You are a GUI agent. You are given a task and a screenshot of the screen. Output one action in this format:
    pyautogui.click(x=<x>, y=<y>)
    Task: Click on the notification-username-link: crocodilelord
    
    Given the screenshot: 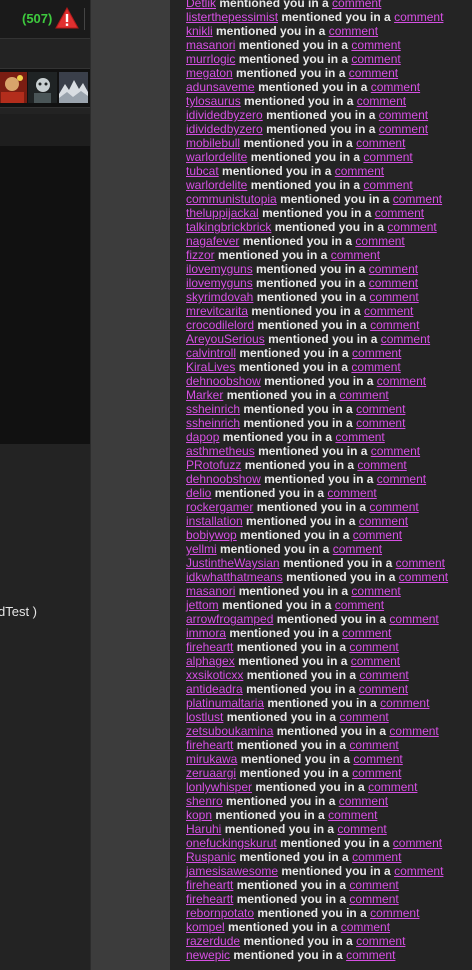 What is the action you would take?
    pyautogui.click(x=220, y=325)
    